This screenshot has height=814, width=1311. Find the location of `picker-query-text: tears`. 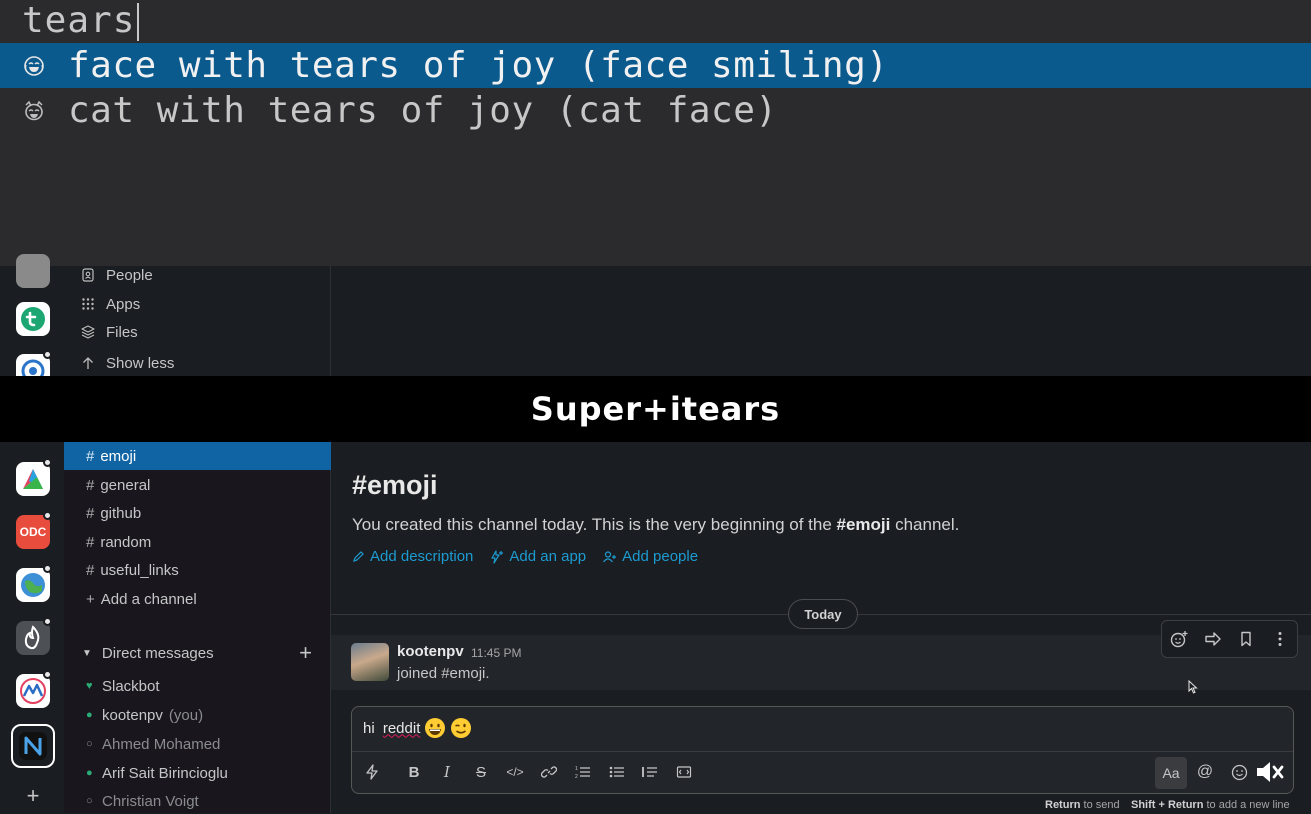

picker-query-text: tears is located at coordinates (79, 20).